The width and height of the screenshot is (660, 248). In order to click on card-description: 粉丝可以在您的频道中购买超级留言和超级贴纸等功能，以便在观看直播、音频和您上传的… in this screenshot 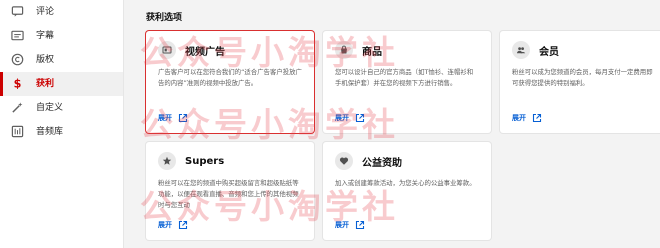, I will do `click(228, 194)`.